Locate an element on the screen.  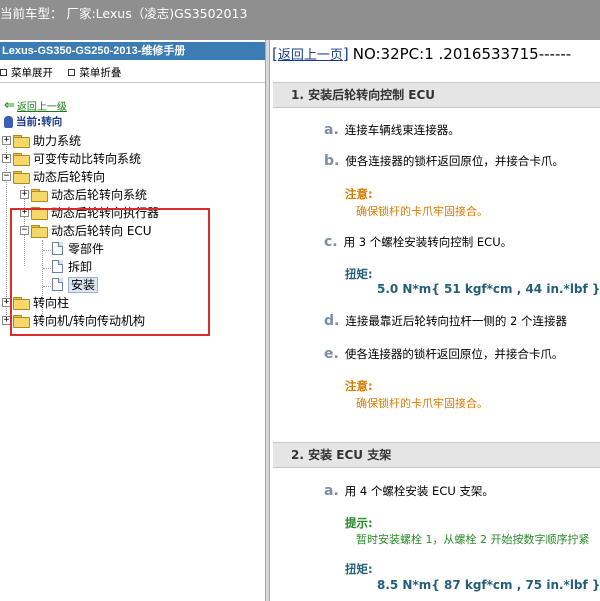
step-a: a. 连接车辆线束连接器。 is located at coordinates (392, 130).